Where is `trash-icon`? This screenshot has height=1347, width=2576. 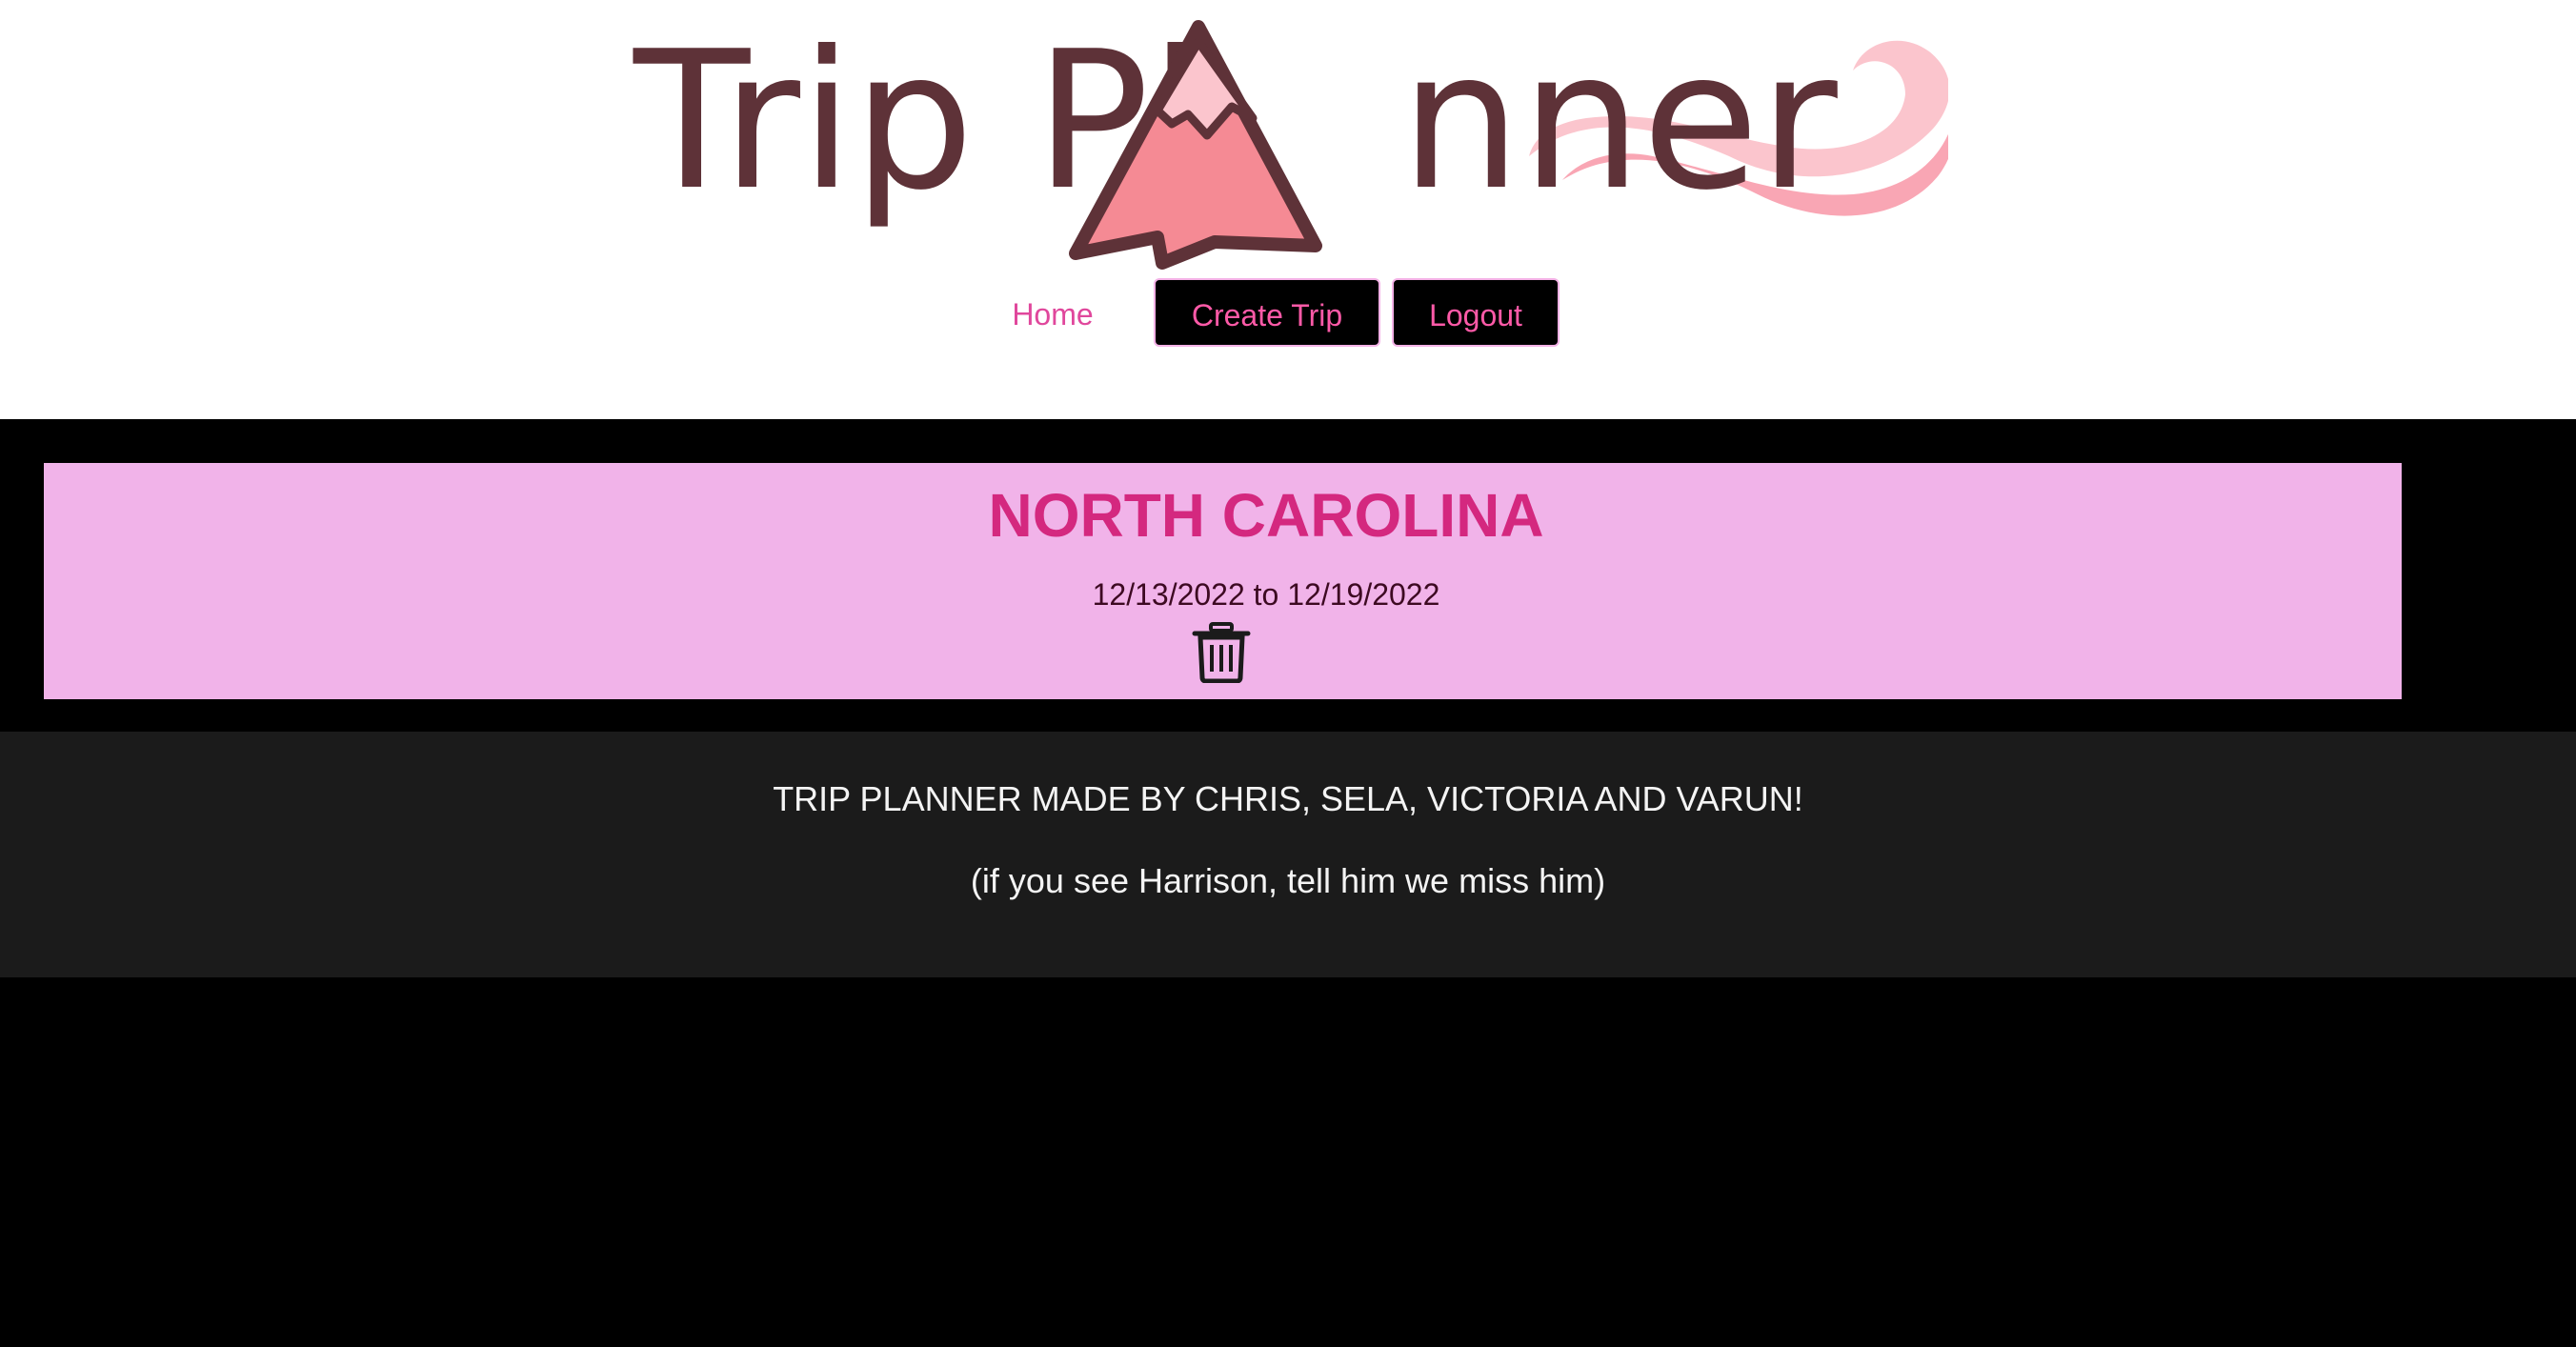 trash-icon is located at coordinates (1222, 653).